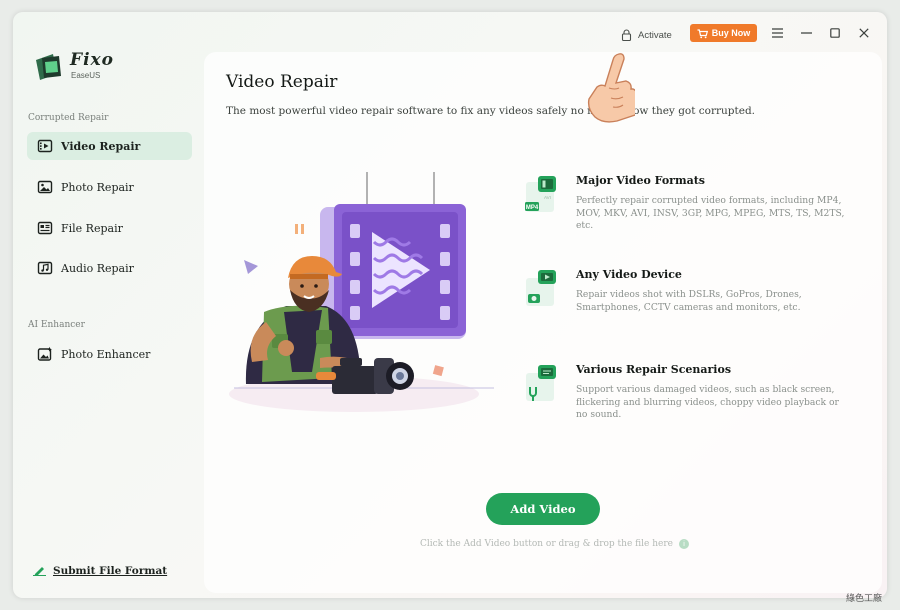 Image resolution: width=900 pixels, height=610 pixels. Describe the element at coordinates (626, 35) in the screenshot. I see `lock-icon` at that location.